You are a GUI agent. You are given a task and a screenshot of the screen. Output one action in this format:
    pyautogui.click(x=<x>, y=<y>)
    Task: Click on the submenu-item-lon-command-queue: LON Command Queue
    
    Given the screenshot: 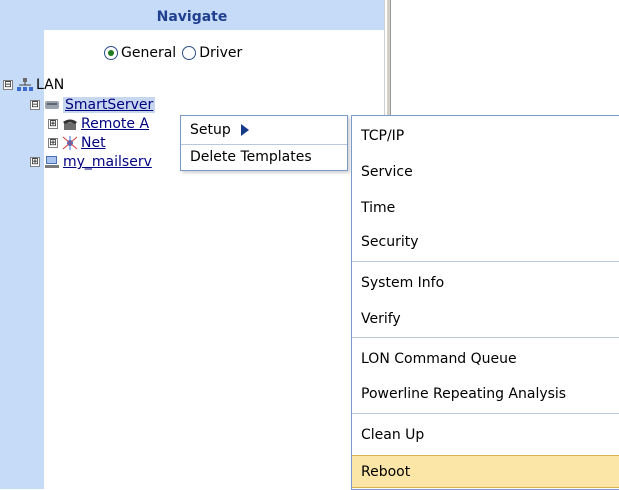 What is the action you would take?
    pyautogui.click(x=485, y=359)
    